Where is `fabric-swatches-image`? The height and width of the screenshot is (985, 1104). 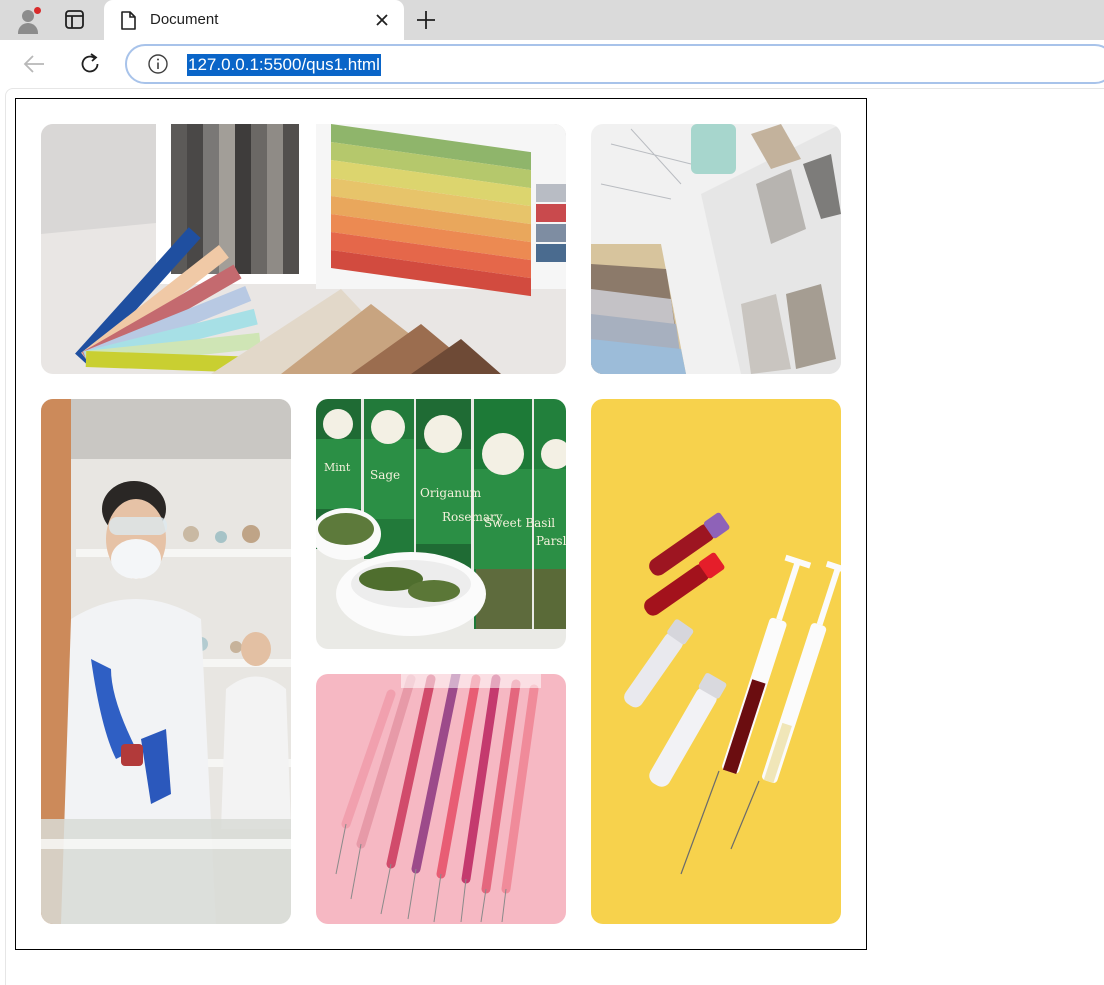
fabric-swatches-image is located at coordinates (303, 249).